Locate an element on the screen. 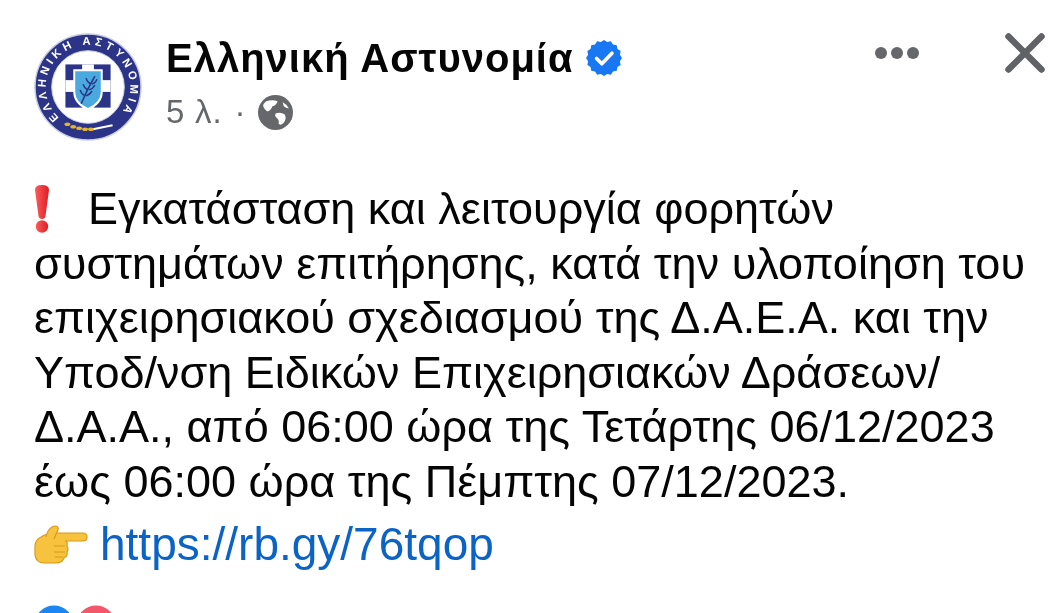 The width and height of the screenshot is (1060, 613). more-button is located at coordinates (897, 53).